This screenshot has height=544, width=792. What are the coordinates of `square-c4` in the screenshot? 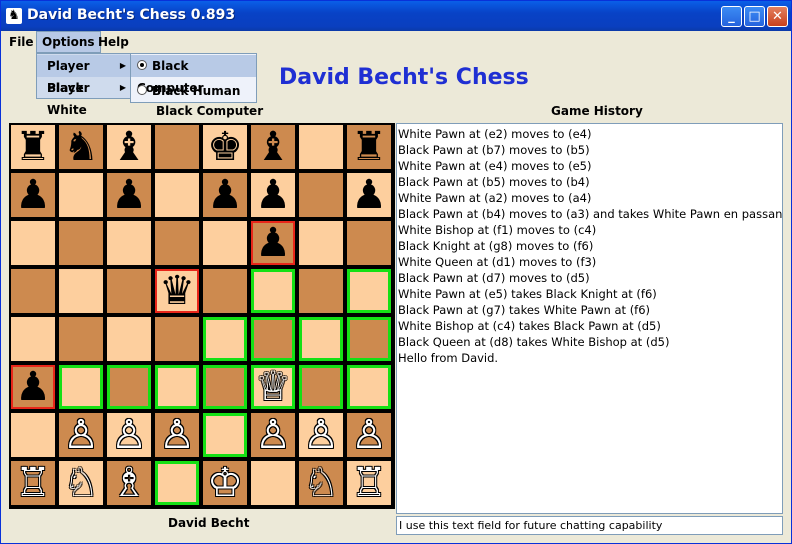 It's located at (129, 339).